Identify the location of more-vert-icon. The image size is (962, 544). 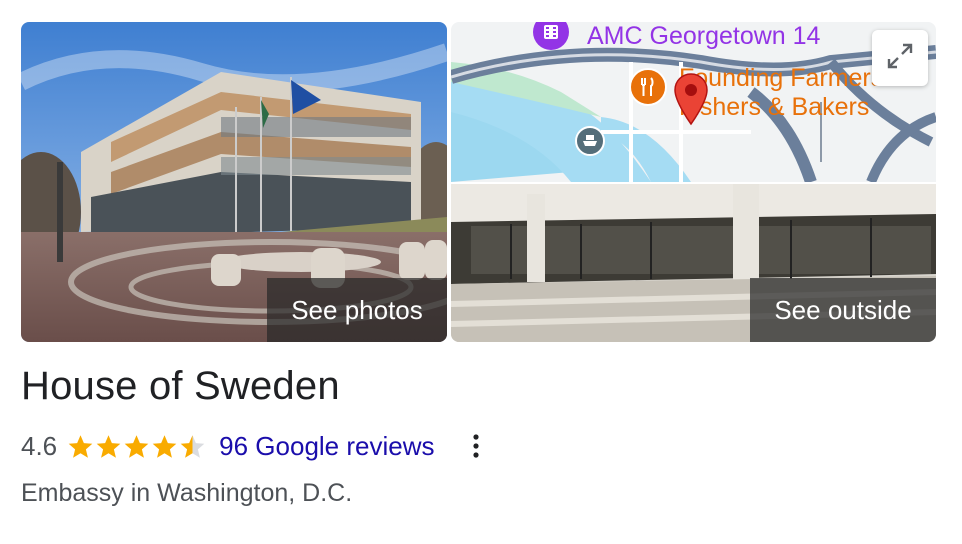
(476, 449).